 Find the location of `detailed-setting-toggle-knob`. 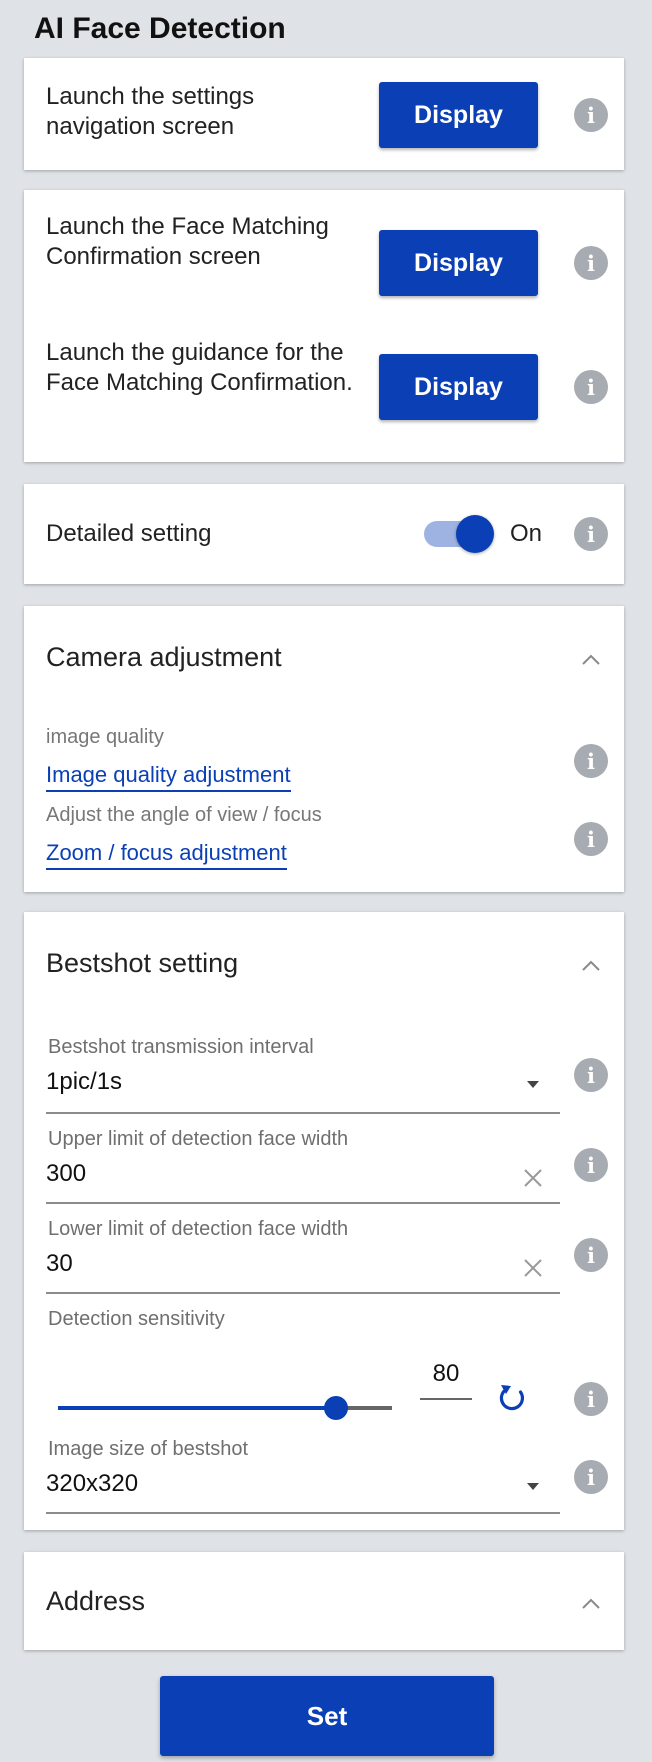

detailed-setting-toggle-knob is located at coordinates (475, 534).